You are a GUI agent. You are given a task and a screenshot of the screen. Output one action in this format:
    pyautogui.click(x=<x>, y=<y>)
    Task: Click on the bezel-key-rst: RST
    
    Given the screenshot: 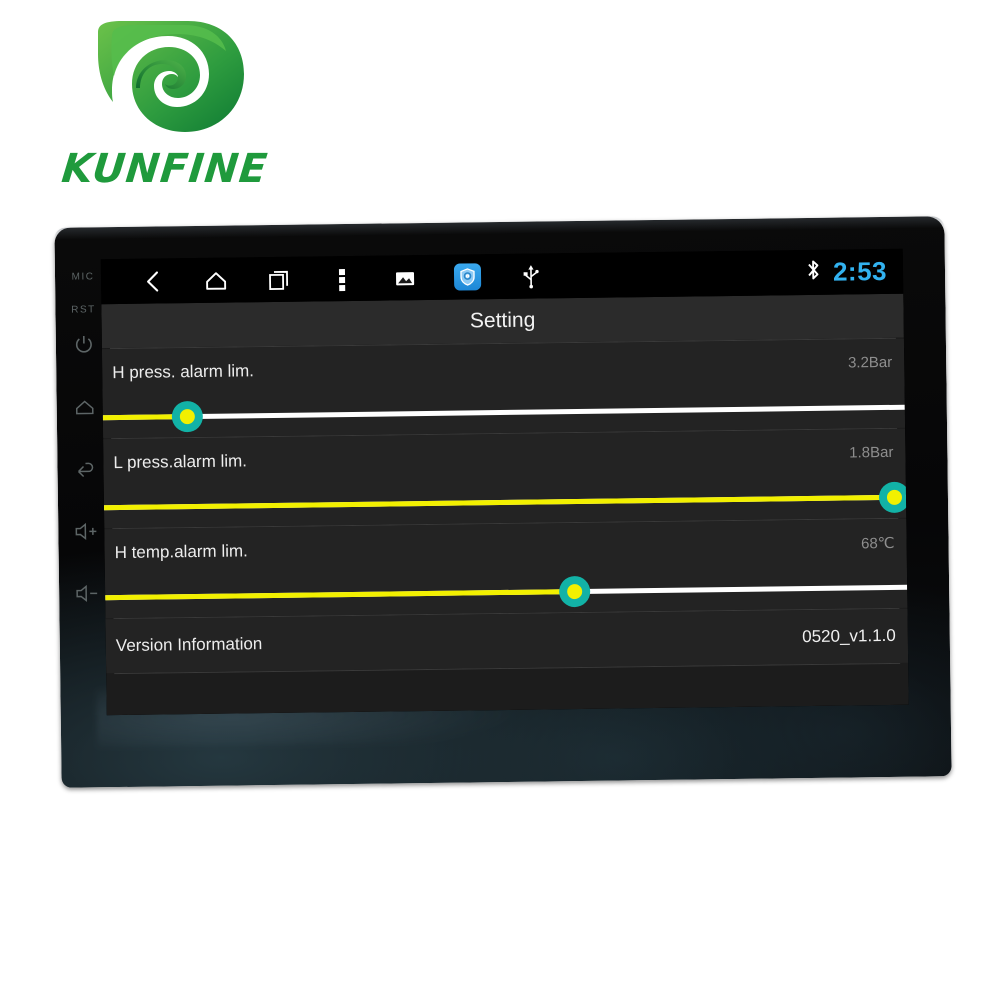 What is the action you would take?
    pyautogui.click(x=83, y=310)
    